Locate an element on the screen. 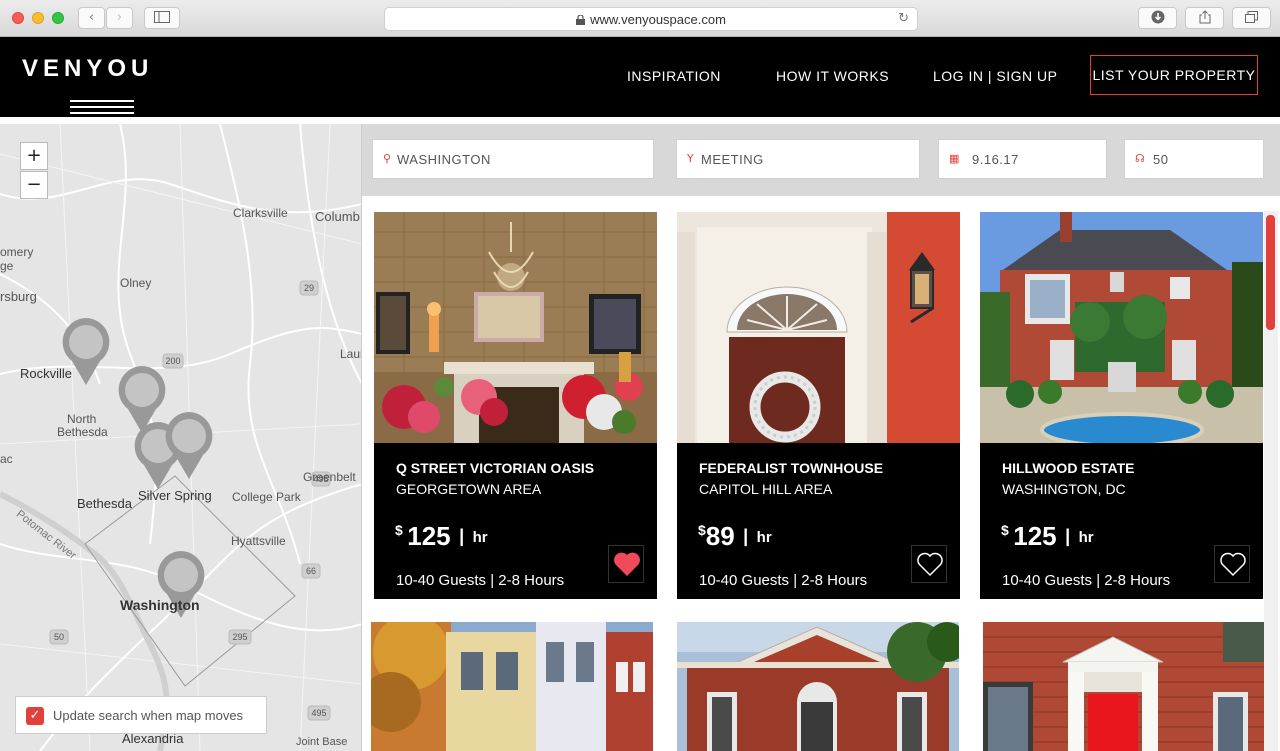 The height and width of the screenshot is (751, 1280). listing-photo-georgian-house is located at coordinates (818, 686).